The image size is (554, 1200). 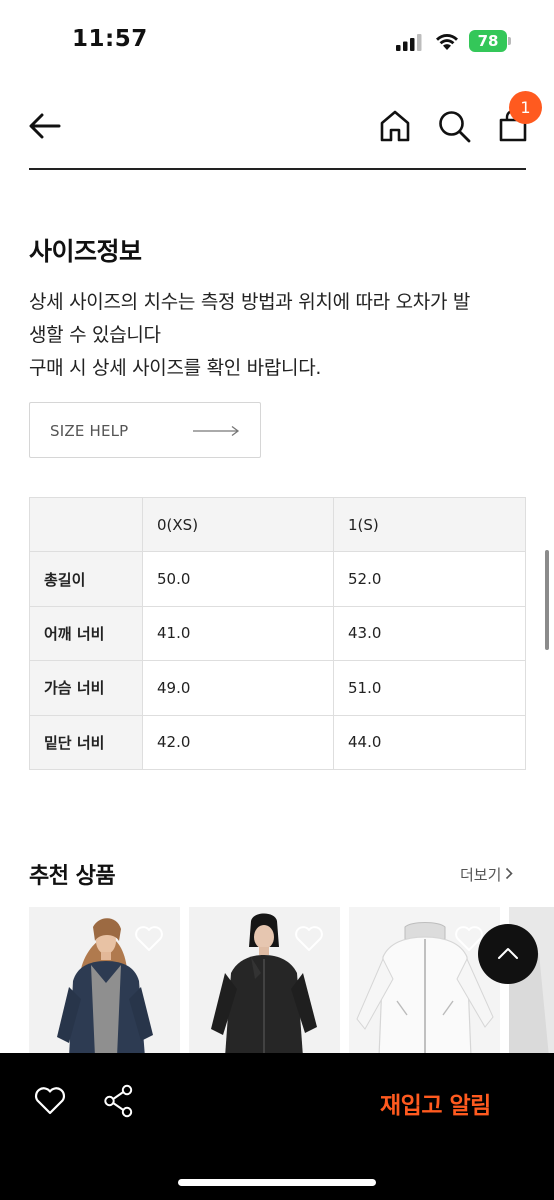 I want to click on chevron-right-icon, so click(x=510, y=873).